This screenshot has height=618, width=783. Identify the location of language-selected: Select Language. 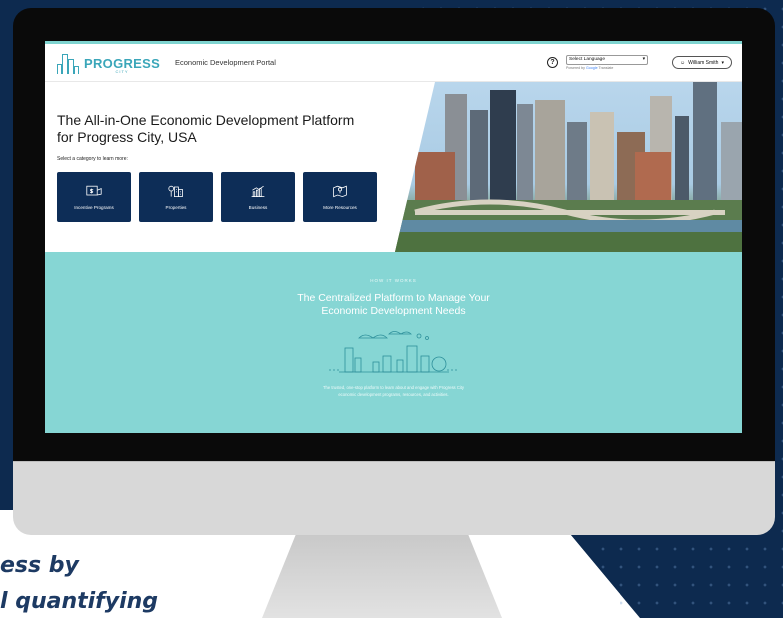
(587, 59).